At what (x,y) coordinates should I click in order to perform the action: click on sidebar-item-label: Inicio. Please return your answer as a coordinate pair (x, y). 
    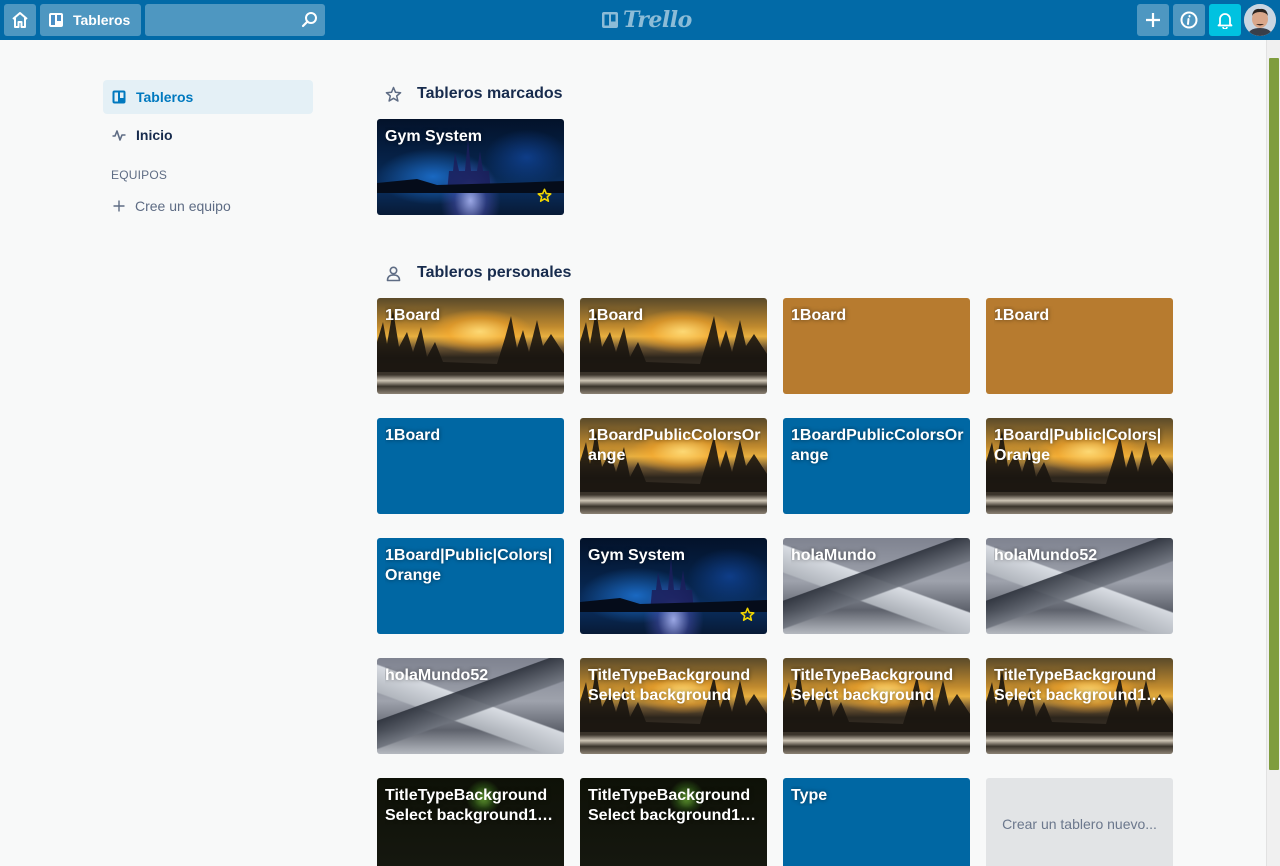
    Looking at the image, I should click on (154, 135).